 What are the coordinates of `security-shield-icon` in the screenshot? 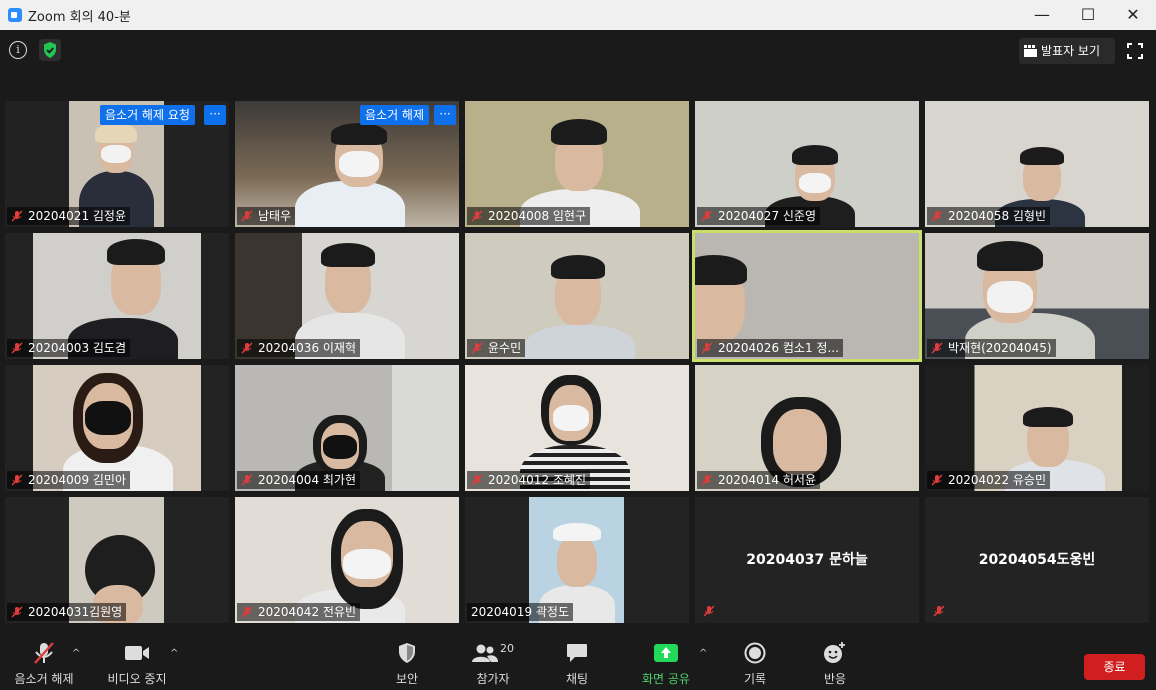 It's located at (407, 653).